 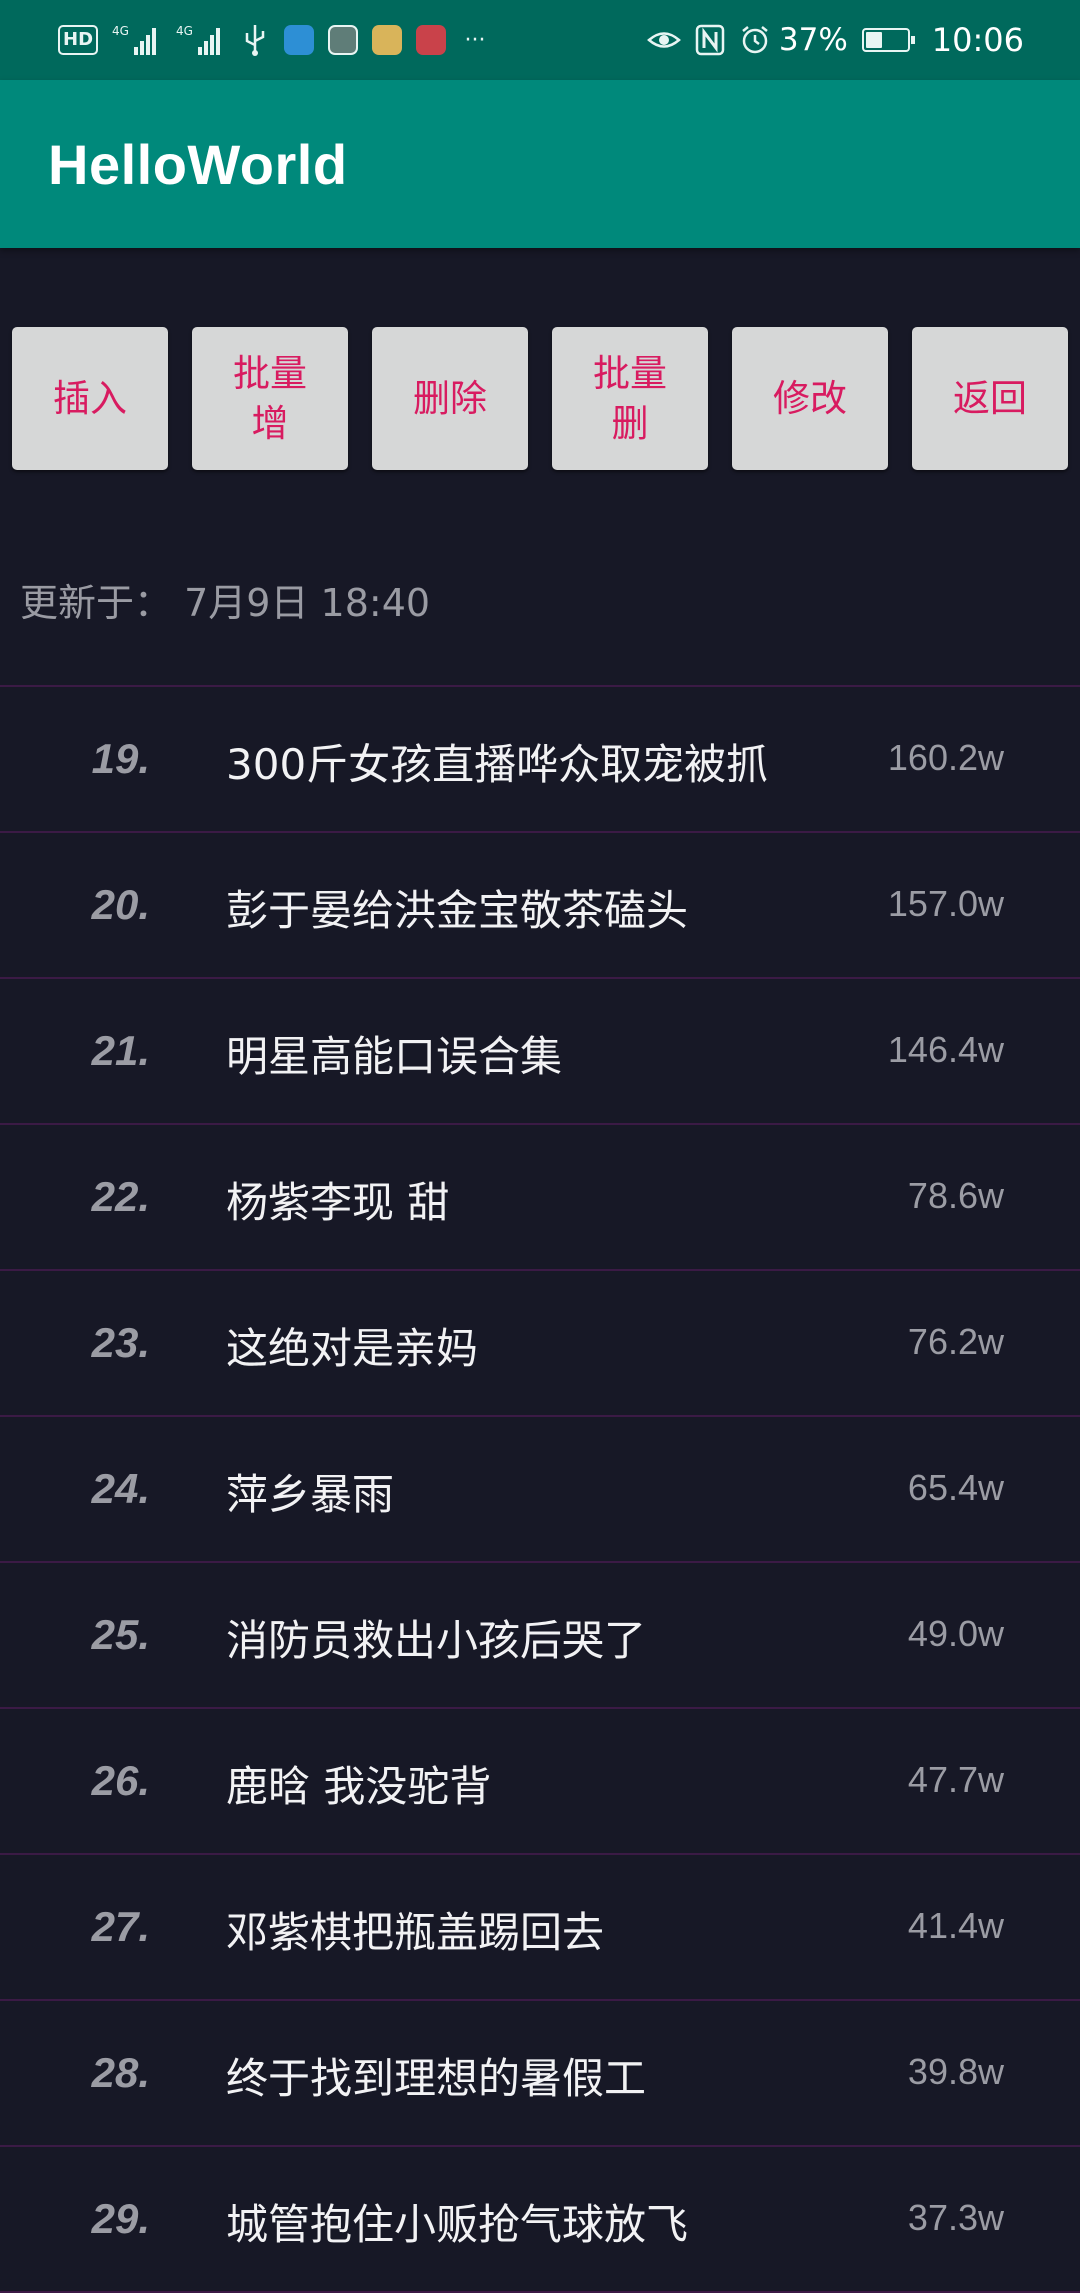 I want to click on list-item: 26. 鹿晗 我没驼背 47.7w, so click(x=540, y=1782).